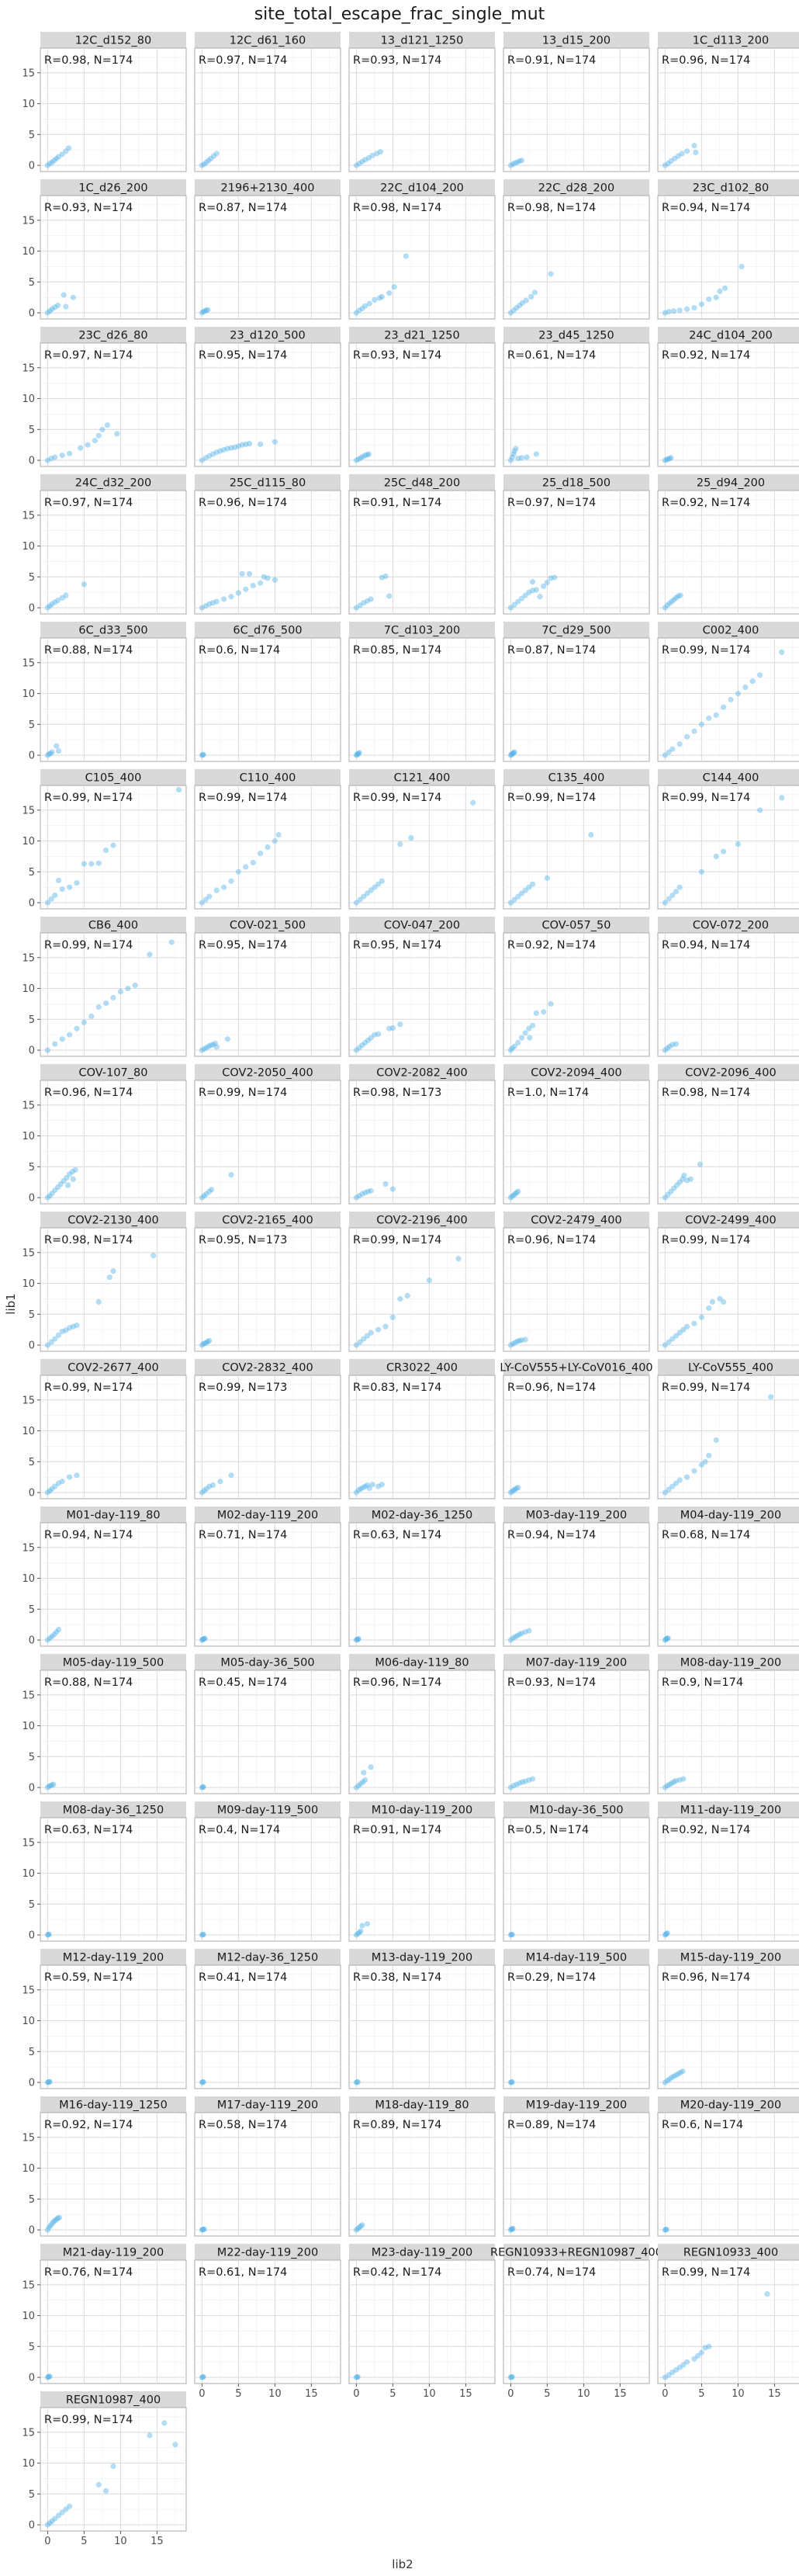 This screenshot has height=2576, width=799. Describe the element at coordinates (422, 41) in the screenshot. I see `facet-strip-label: 13_d121_1250` at that location.